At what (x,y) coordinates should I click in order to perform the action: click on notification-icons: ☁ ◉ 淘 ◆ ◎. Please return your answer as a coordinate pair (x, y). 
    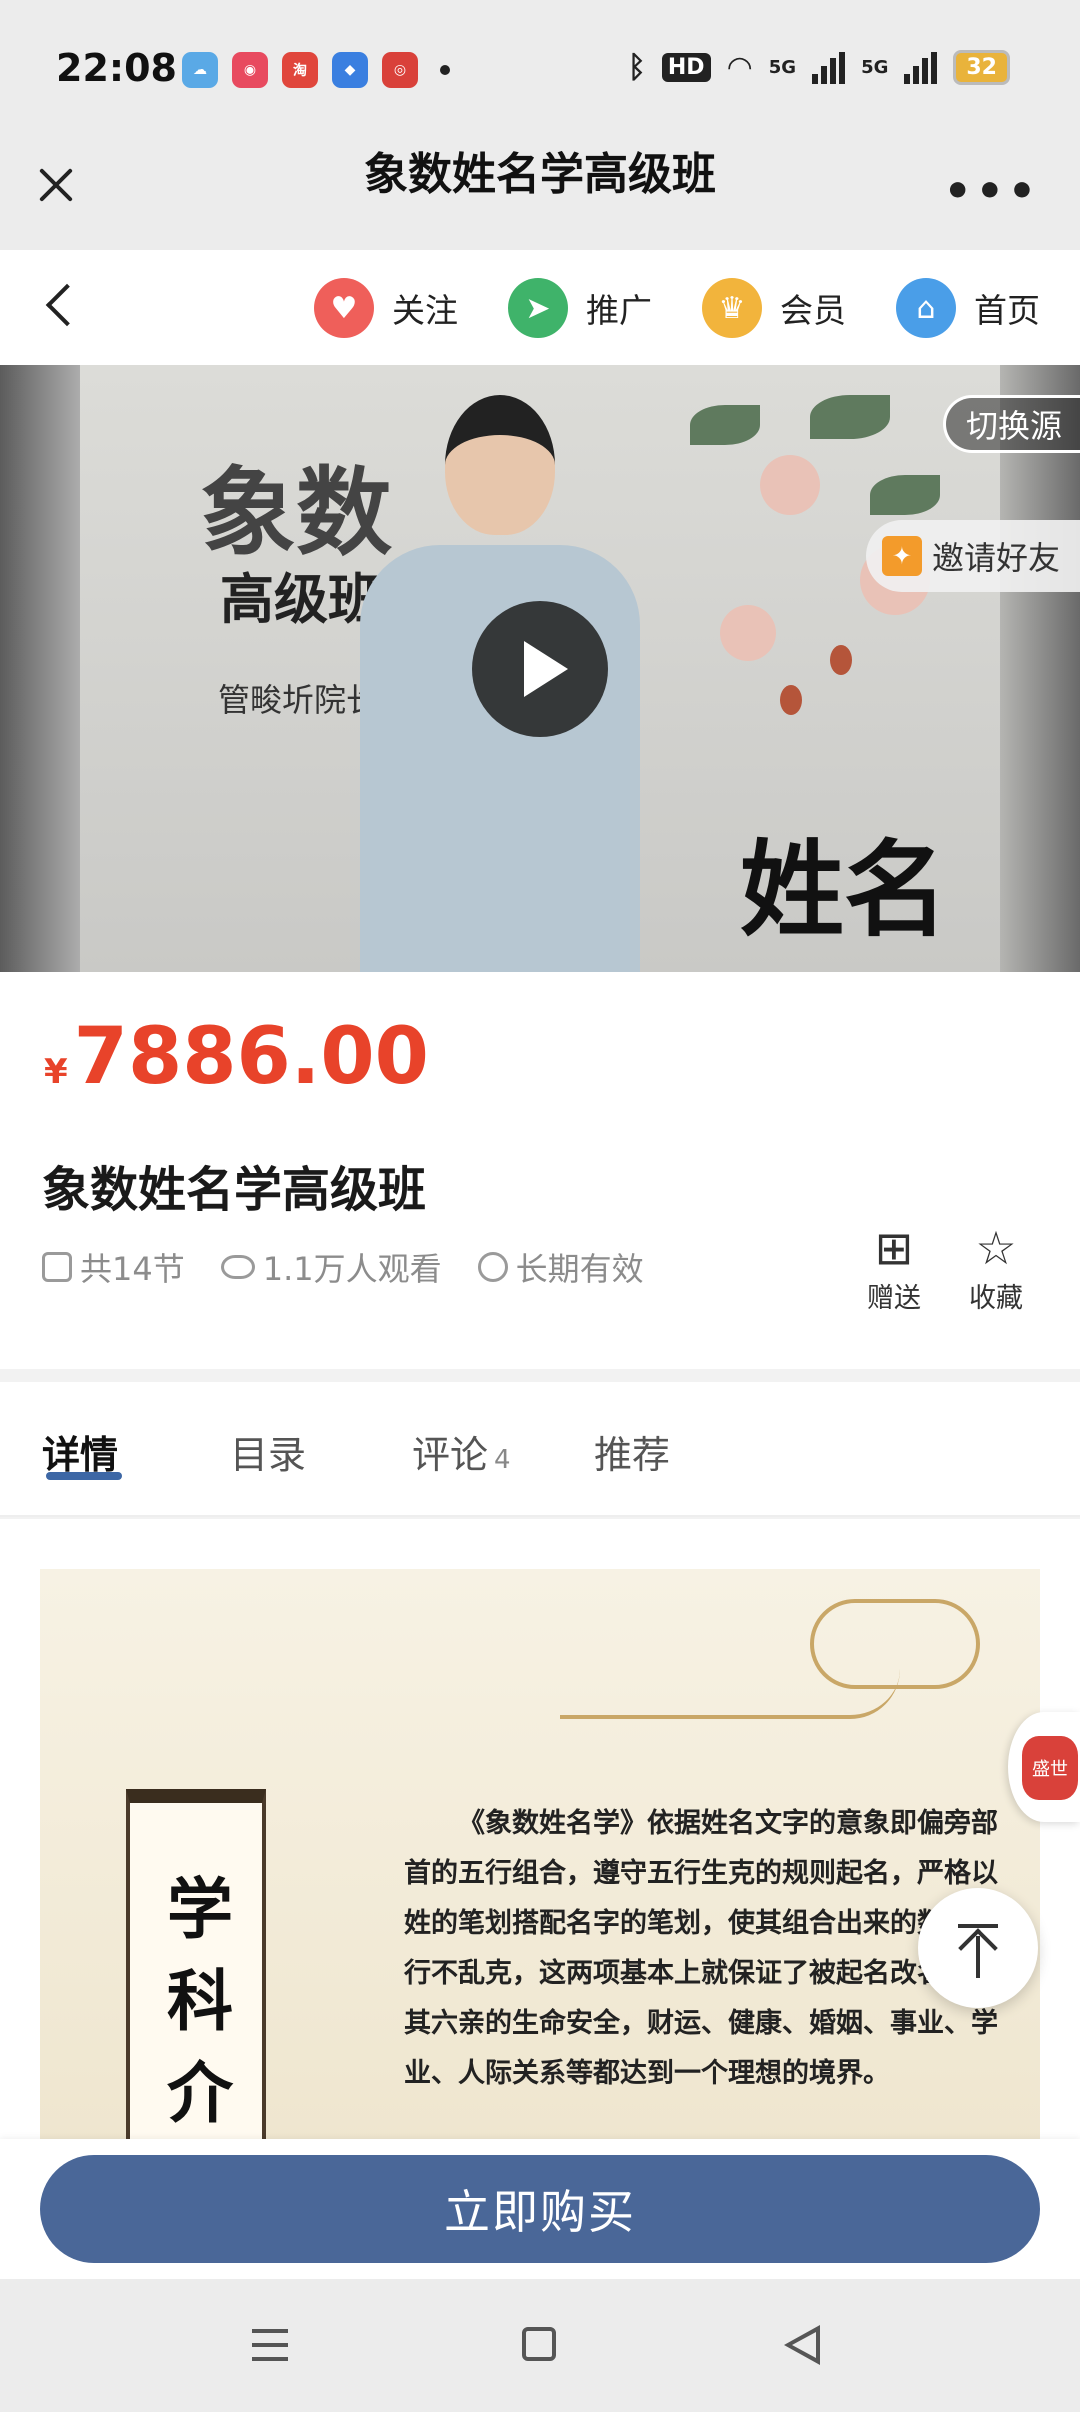
    Looking at the image, I should click on (316, 70).